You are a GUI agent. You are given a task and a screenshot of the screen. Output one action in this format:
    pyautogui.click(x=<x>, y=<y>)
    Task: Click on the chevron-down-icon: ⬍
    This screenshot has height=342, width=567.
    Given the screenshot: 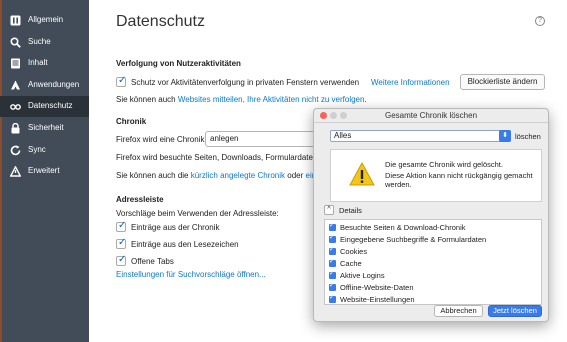 What is the action you would take?
    pyautogui.click(x=505, y=136)
    